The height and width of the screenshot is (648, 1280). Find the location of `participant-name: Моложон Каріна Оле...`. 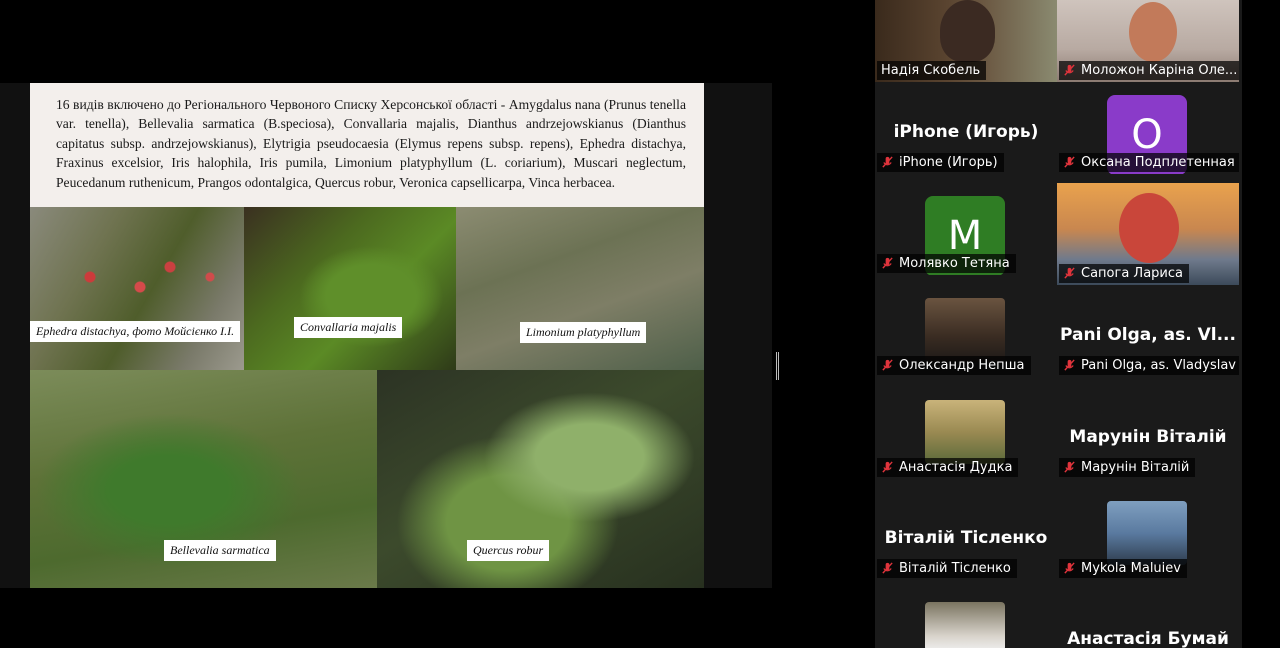

participant-name: Моложон Каріна Оле... is located at coordinates (1159, 70).